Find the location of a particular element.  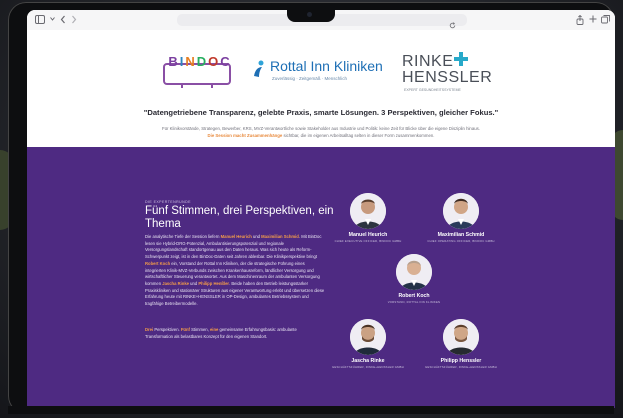

section-eyebrow: DIE EXPERTENRUNDE is located at coordinates (168, 202).